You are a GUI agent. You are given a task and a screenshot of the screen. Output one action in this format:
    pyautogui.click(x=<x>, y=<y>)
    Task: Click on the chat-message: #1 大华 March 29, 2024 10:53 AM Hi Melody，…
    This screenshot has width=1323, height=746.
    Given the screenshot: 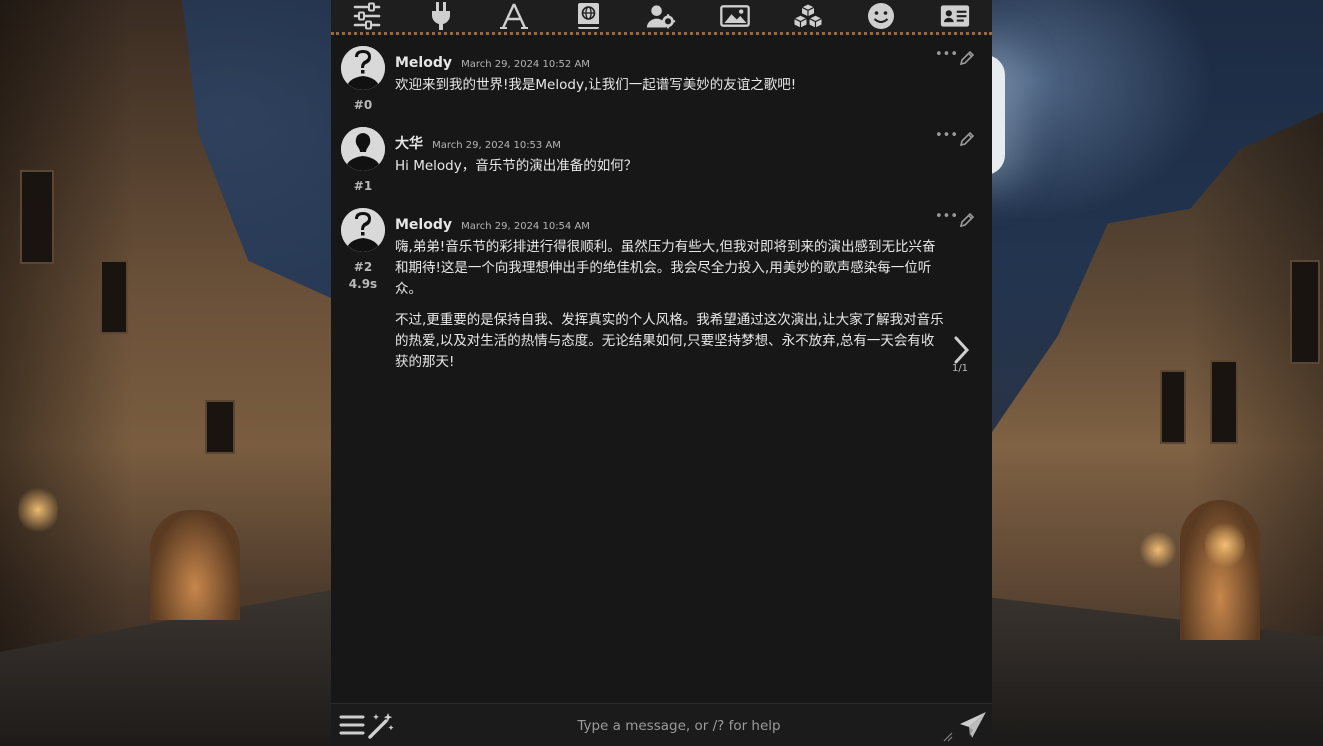 What is the action you would take?
    pyautogui.click(x=661, y=159)
    